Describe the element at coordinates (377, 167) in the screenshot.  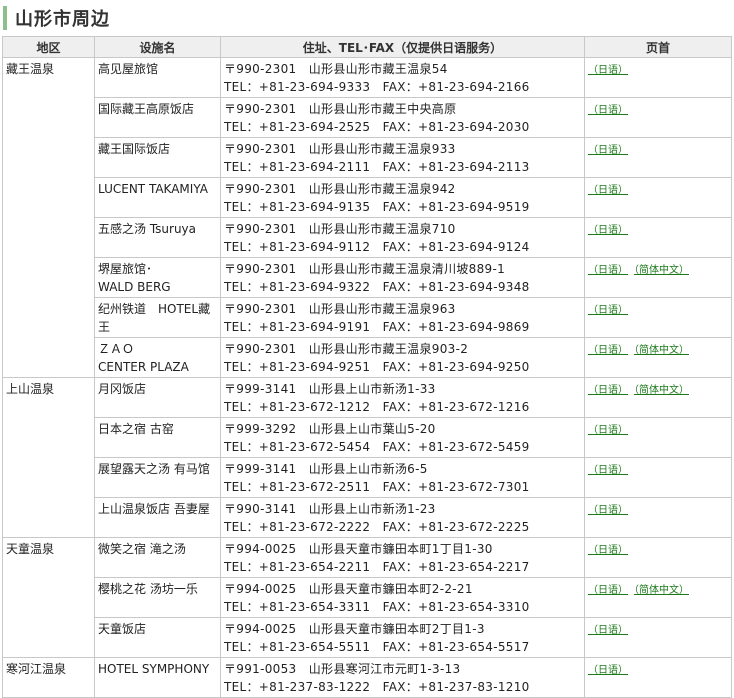
I see `tel-fax: TEL：+81-23-694-2111 FAX：+81-23-694-2113` at that location.